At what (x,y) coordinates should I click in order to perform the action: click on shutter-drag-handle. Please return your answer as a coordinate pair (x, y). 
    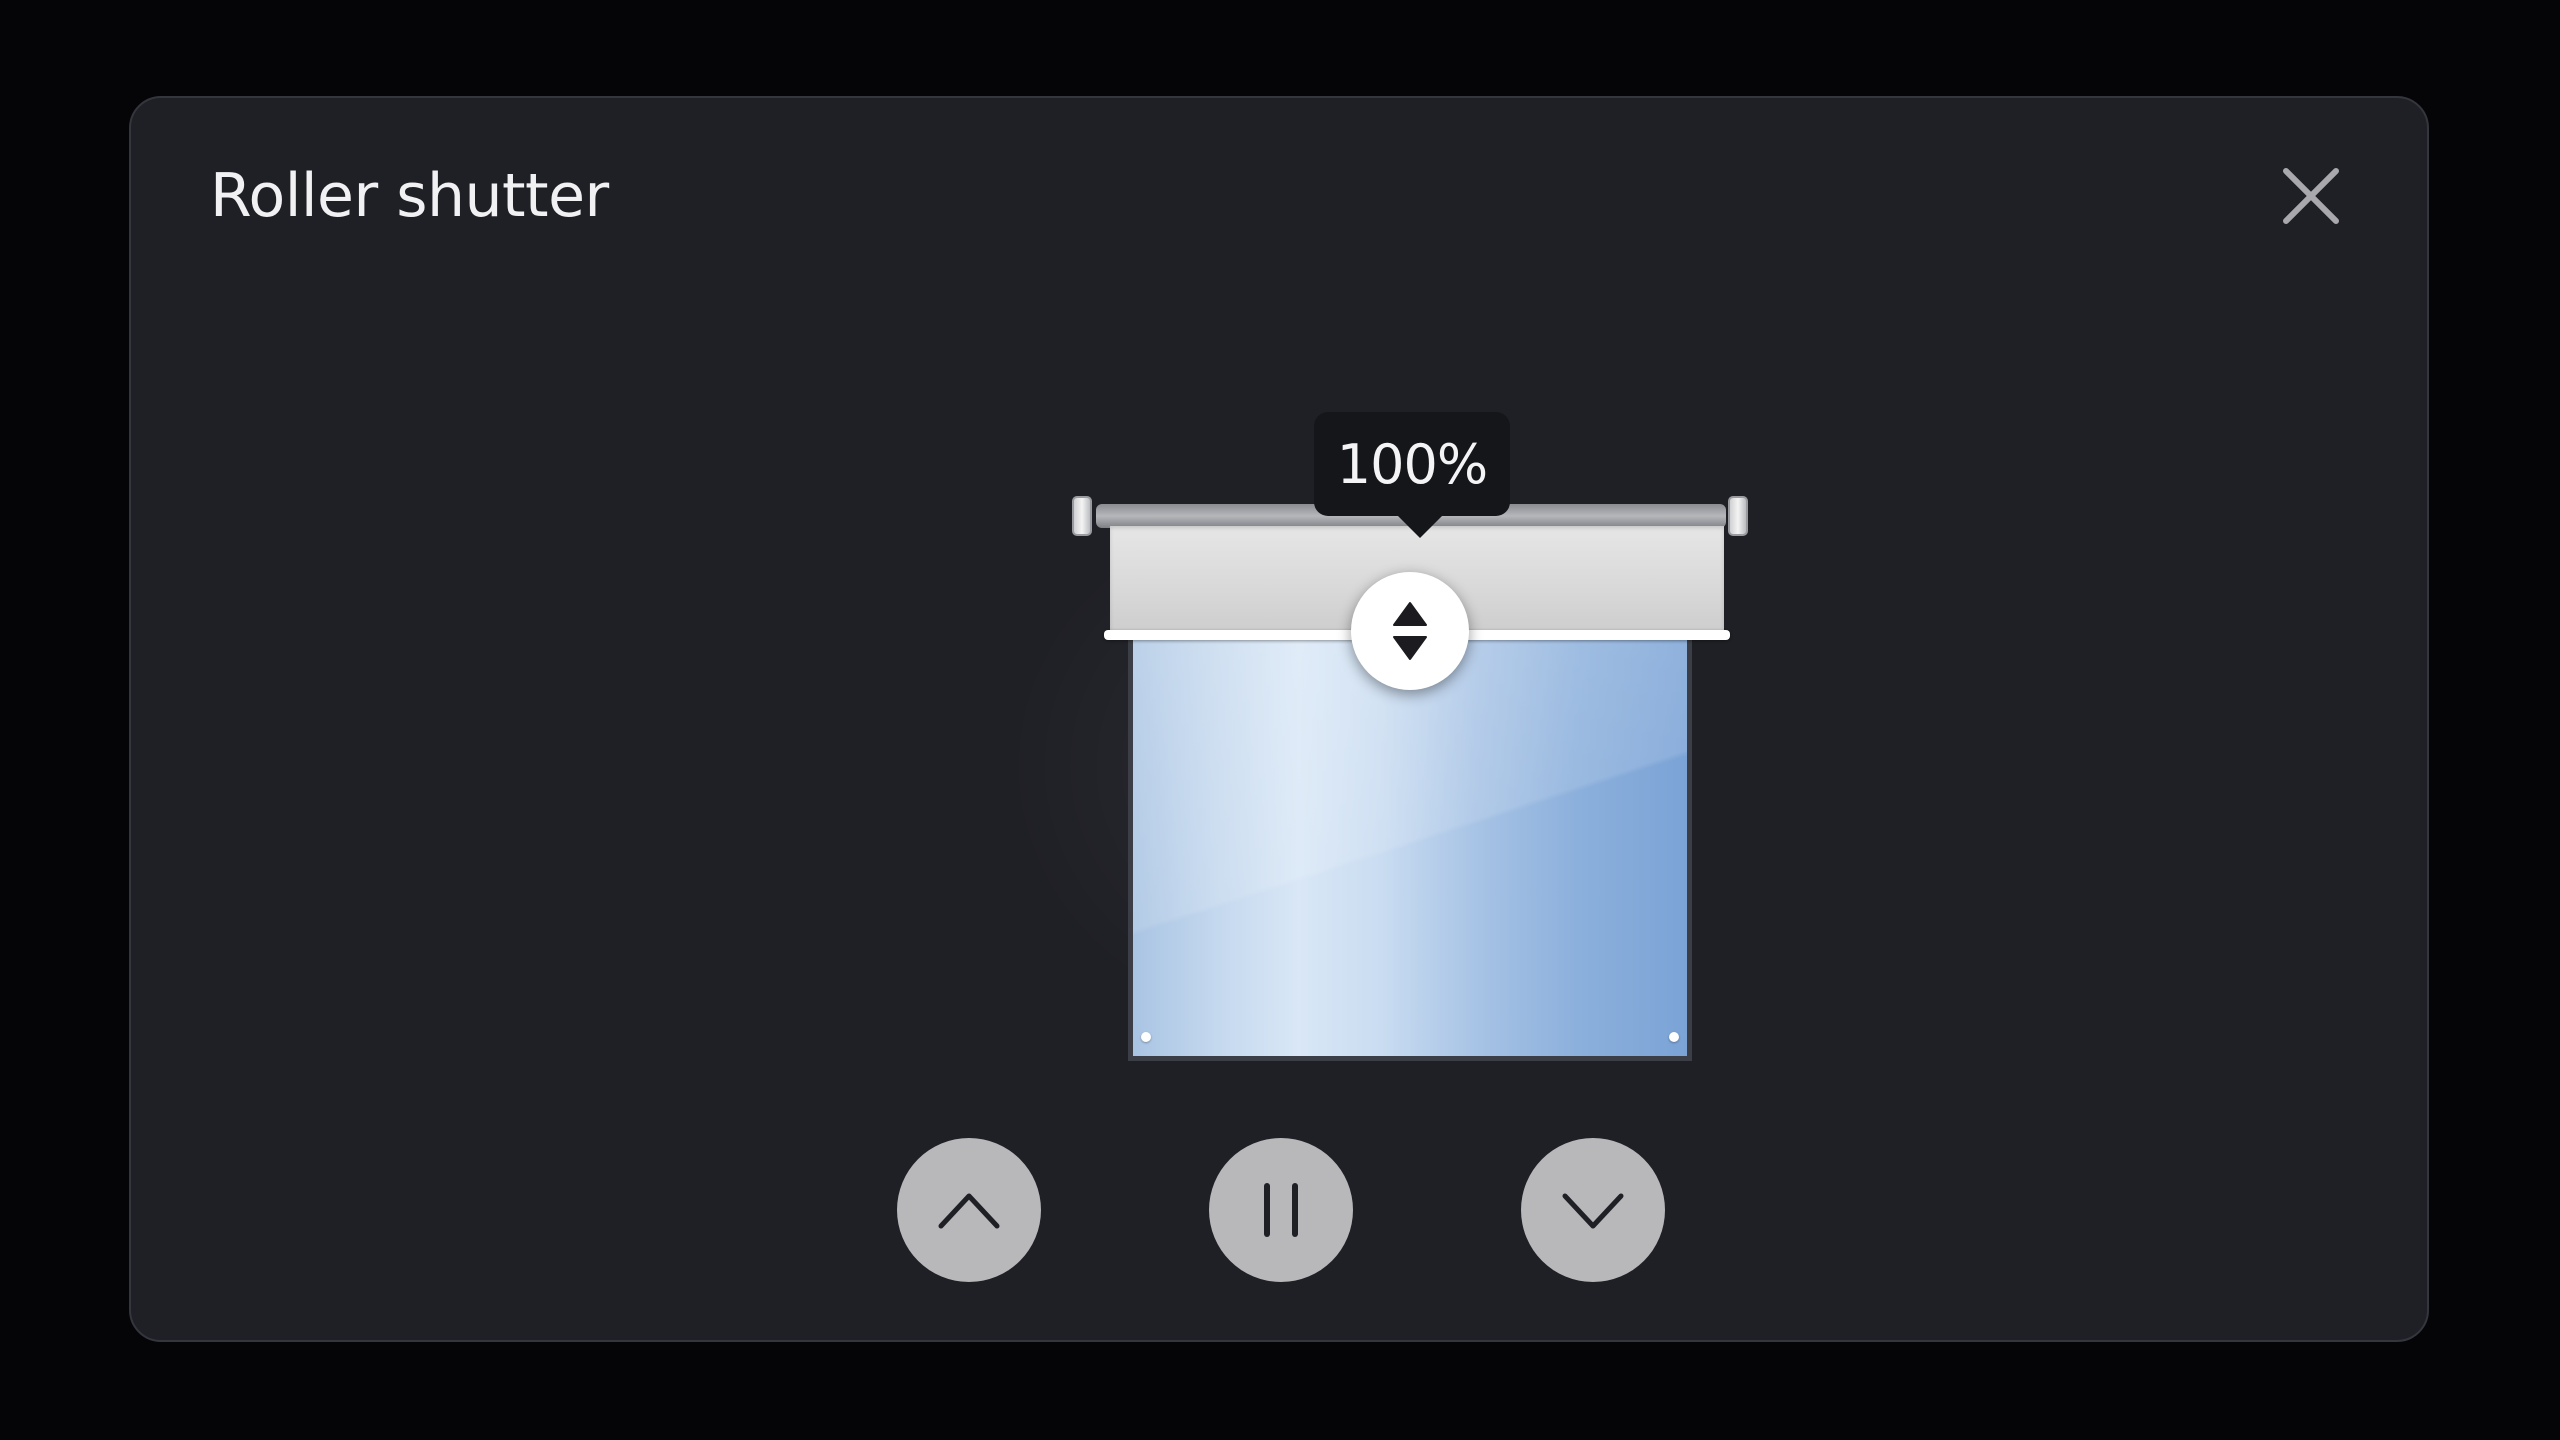
    Looking at the image, I should click on (1410, 631).